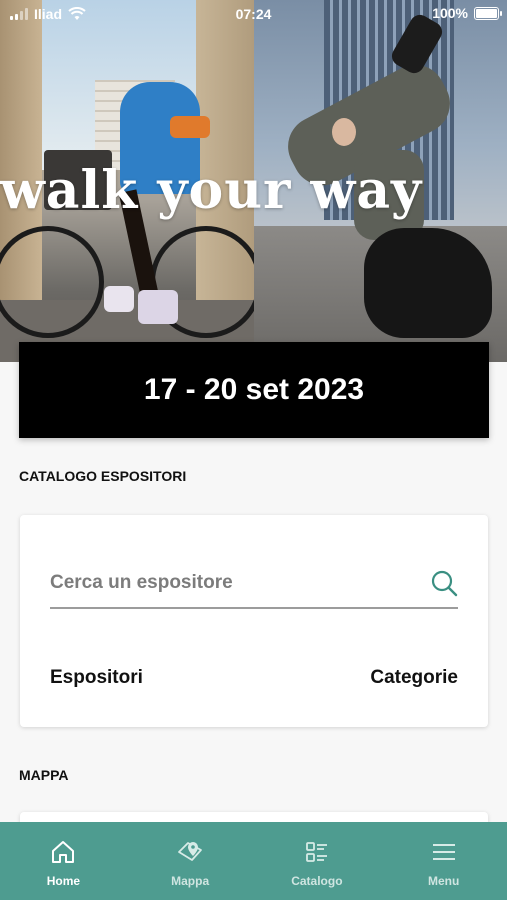 The image size is (507, 900). What do you see at coordinates (443, 861) in the screenshot?
I see `nav-menu: Menu` at bounding box center [443, 861].